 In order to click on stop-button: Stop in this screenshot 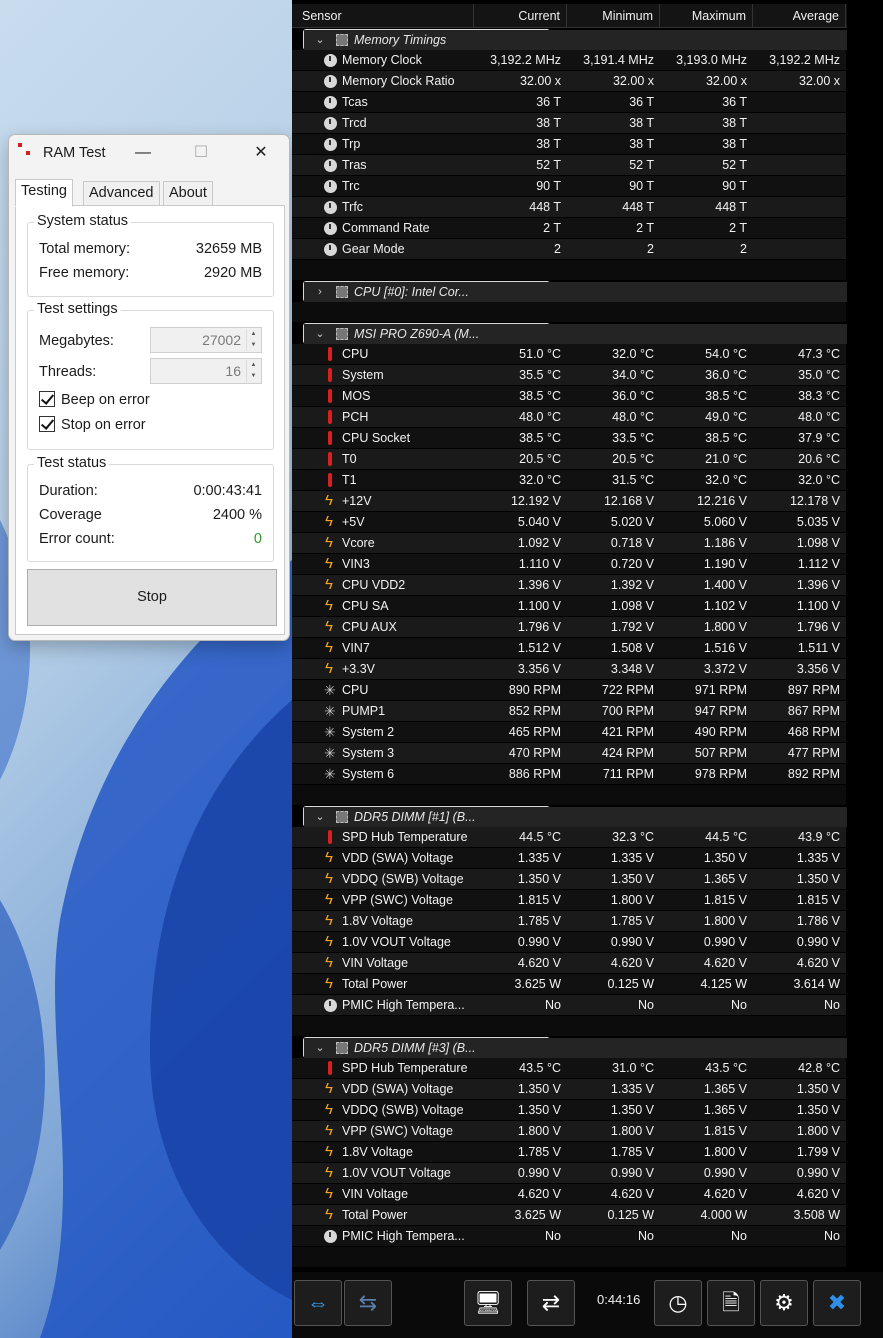, I will do `click(152, 597)`.